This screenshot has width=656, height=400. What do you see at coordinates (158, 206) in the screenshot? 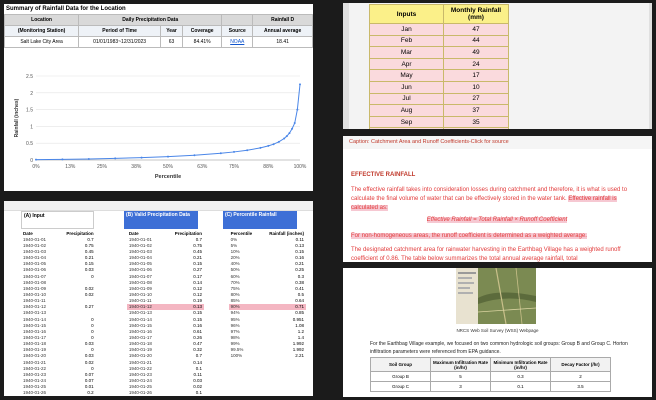
I see `sheet-column-header` at bounding box center [158, 206].